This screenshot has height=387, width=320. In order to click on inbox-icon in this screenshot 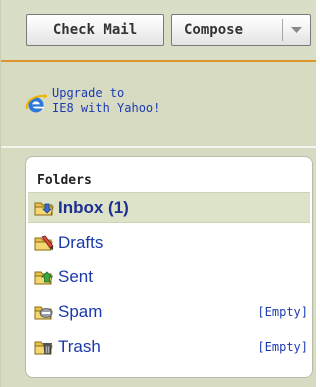, I will do `click(44, 208)`.